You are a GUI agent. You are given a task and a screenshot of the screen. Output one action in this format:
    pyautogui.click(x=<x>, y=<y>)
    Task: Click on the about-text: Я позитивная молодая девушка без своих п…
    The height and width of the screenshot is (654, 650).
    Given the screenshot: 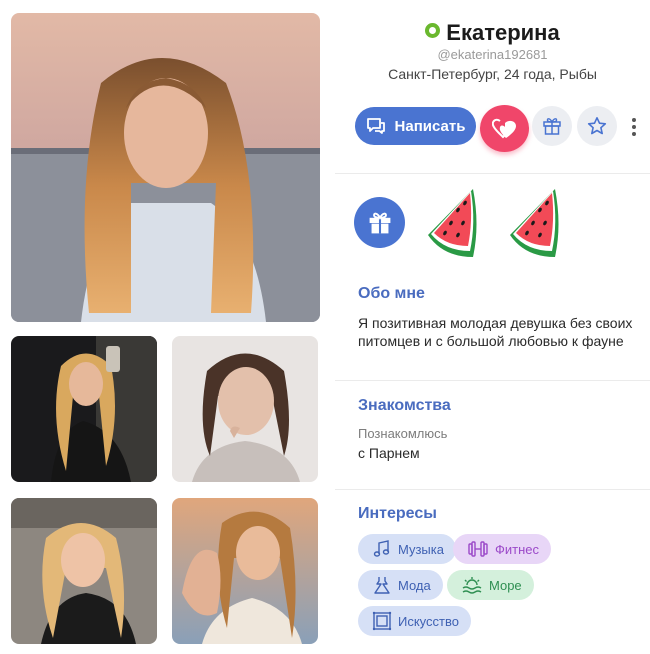 What is the action you would take?
    pyautogui.click(x=495, y=332)
    